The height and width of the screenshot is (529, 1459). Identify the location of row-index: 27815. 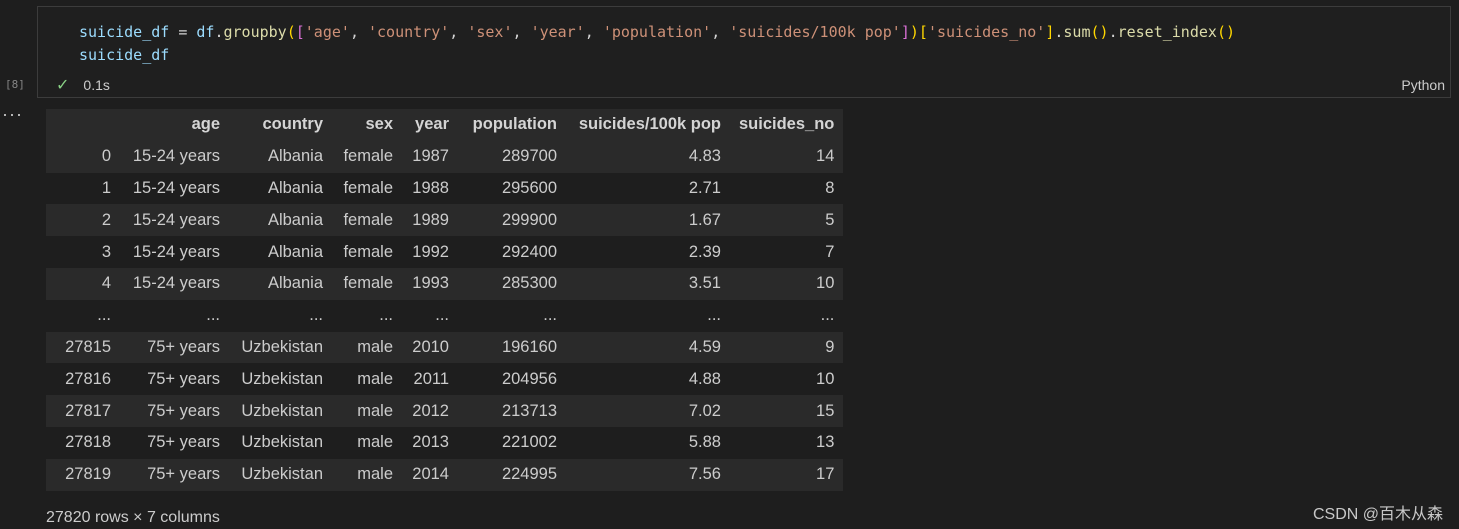
(88, 346).